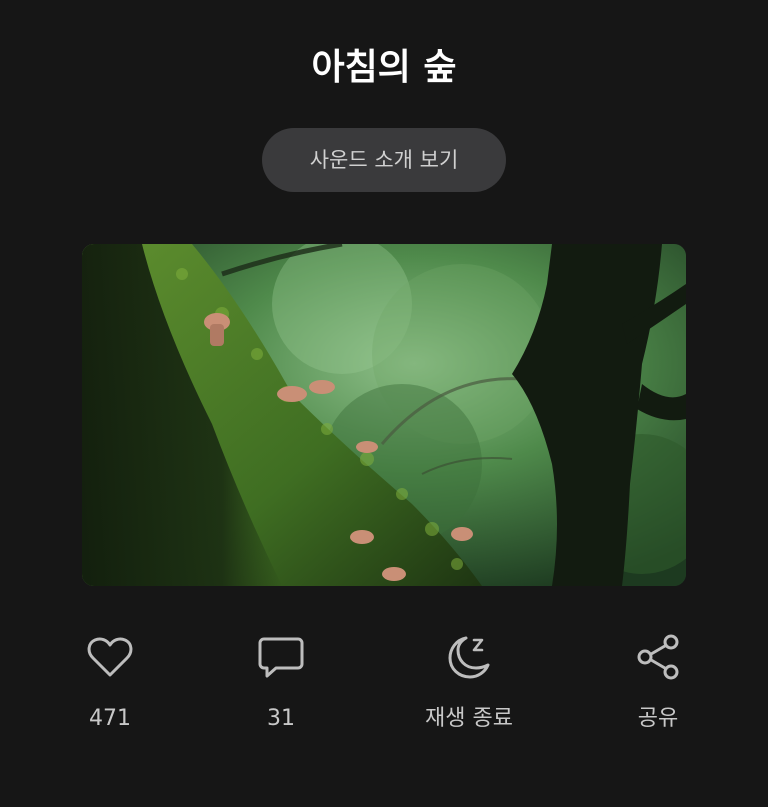  I want to click on comment-count: 31, so click(281, 718).